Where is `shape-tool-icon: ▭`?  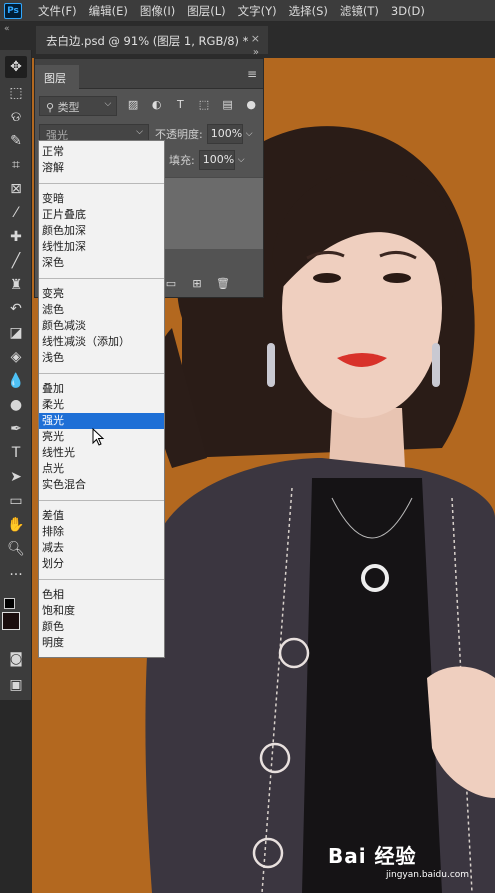
shape-tool-icon: ▭ is located at coordinates (16, 501).